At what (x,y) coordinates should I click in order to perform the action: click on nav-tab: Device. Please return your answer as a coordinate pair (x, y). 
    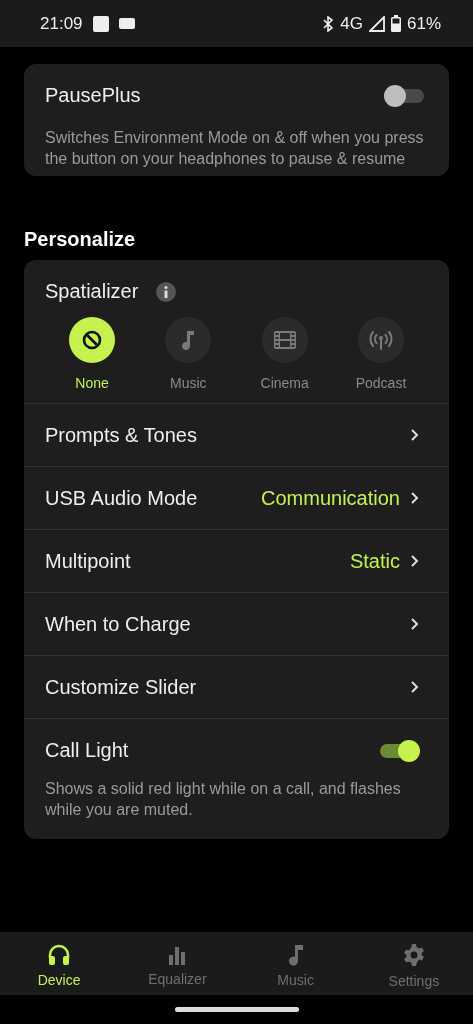
    Looking at the image, I should click on (59, 963).